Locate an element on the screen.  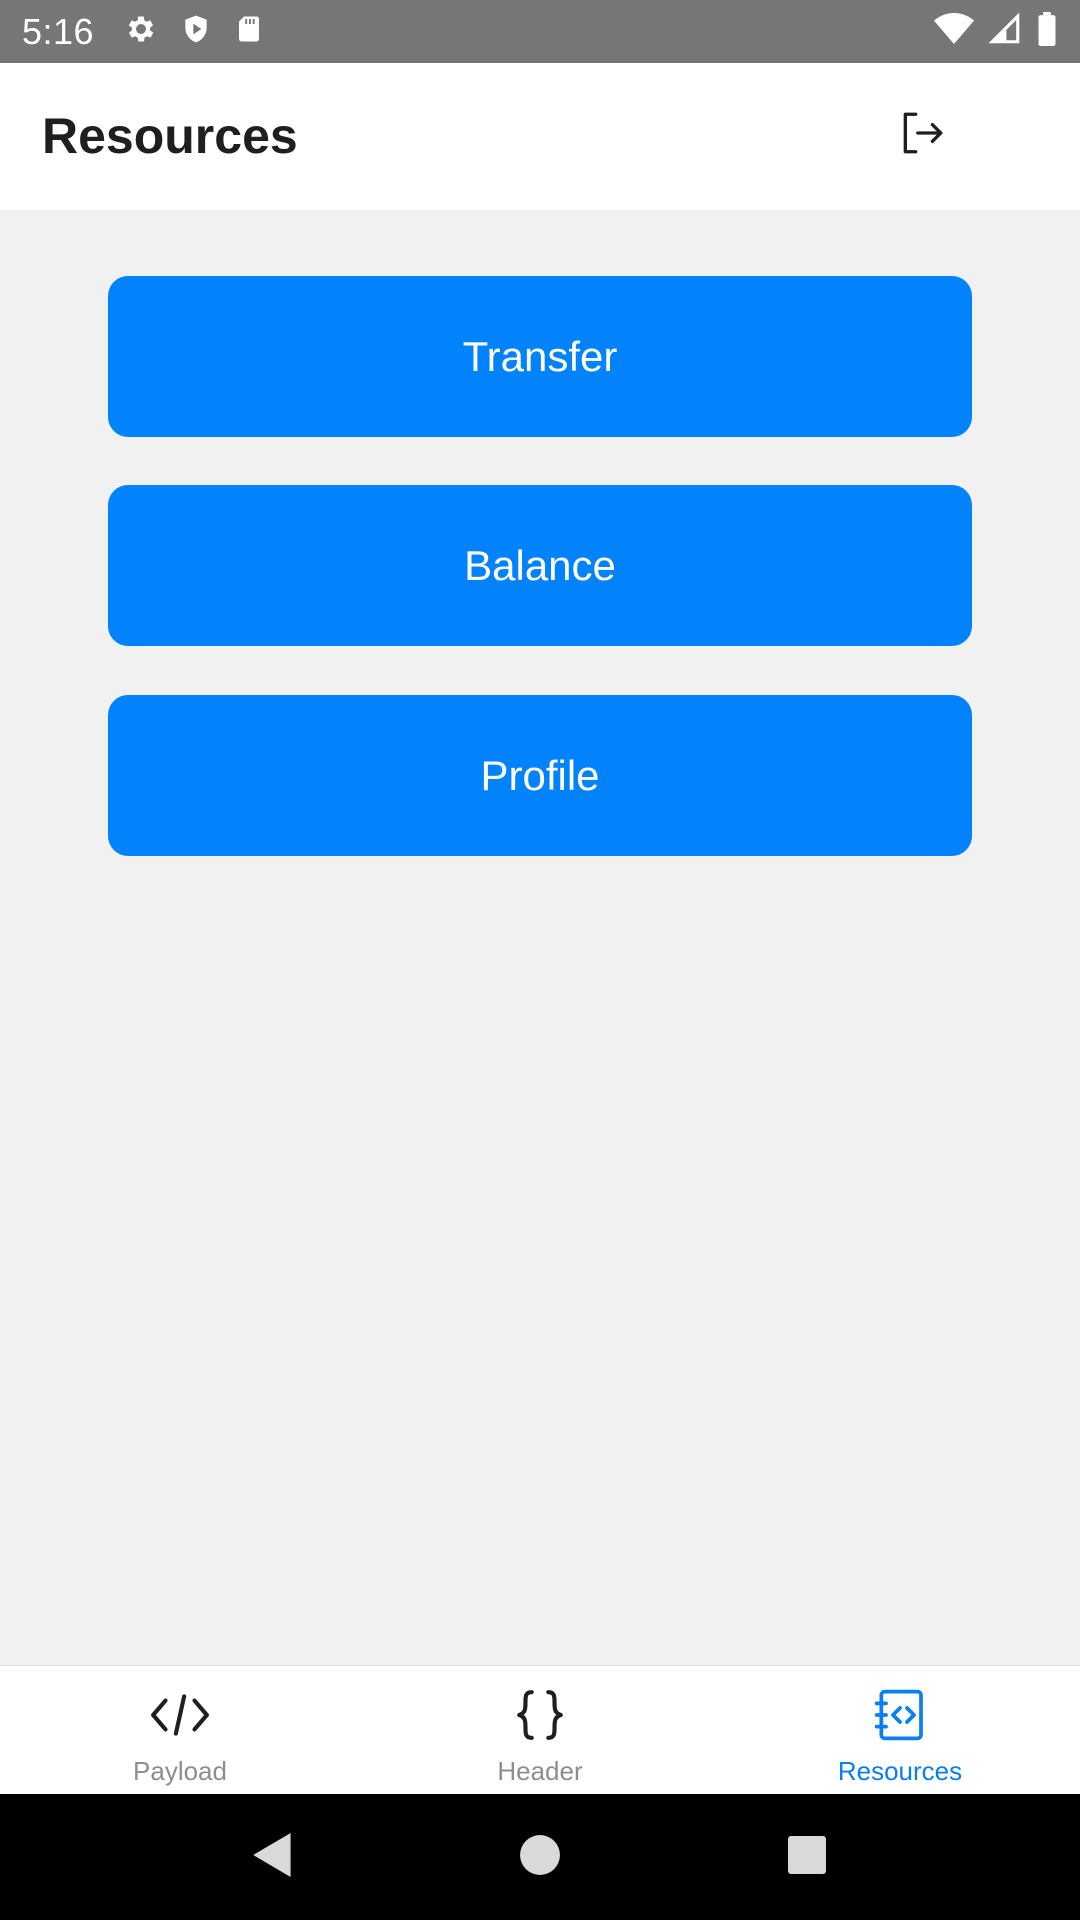
balance-button: Balance is located at coordinates (540, 565).